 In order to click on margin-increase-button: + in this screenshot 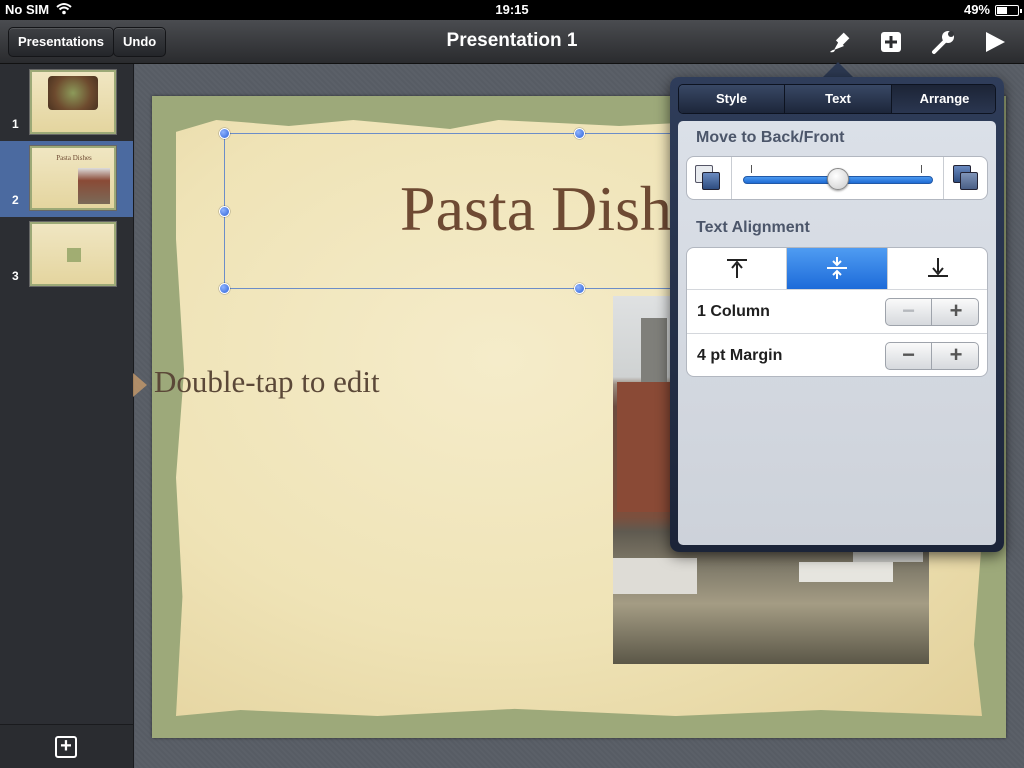, I will do `click(955, 356)`.